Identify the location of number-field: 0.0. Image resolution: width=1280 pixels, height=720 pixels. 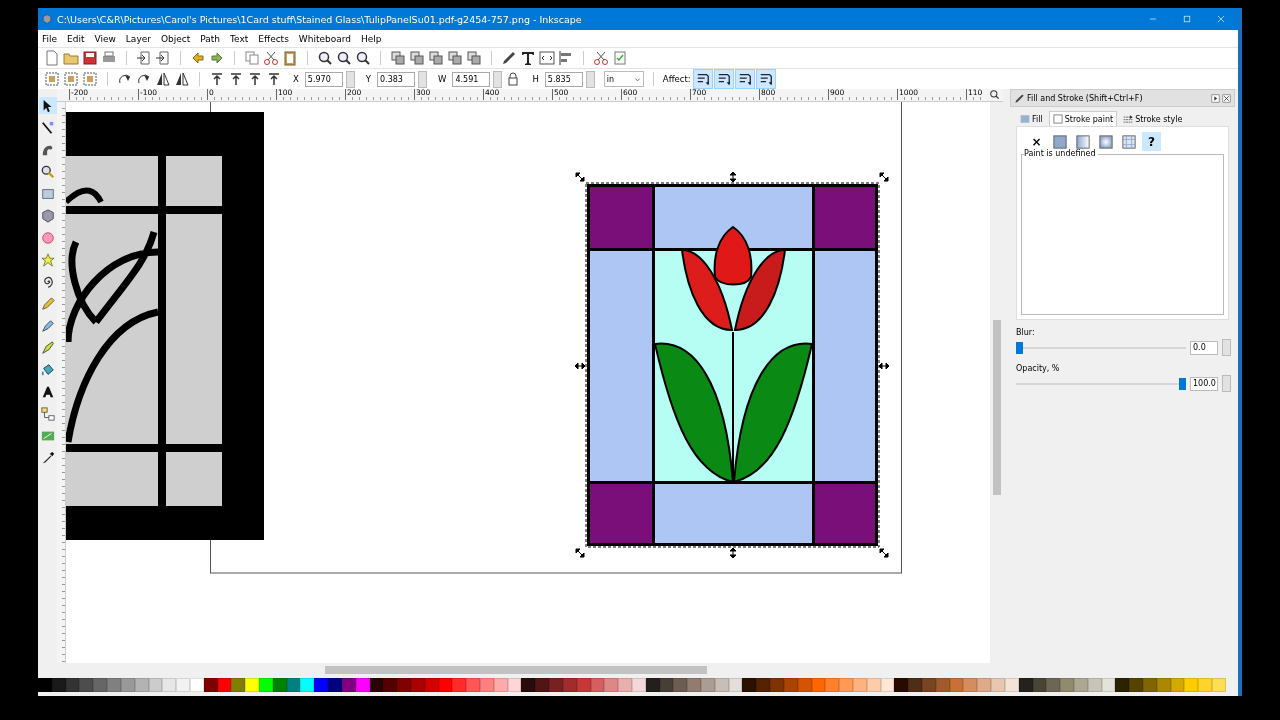
(1204, 347).